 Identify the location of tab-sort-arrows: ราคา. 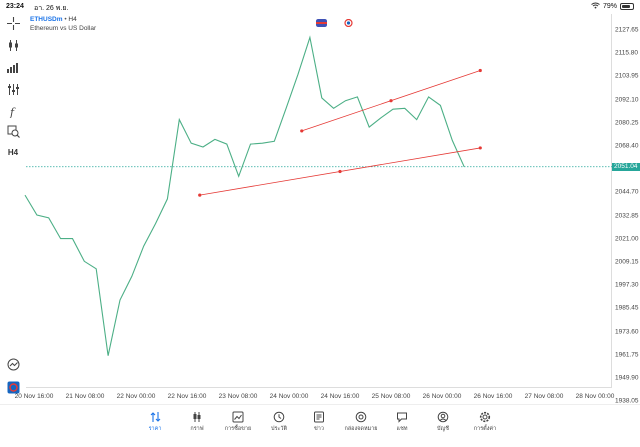
(155, 421).